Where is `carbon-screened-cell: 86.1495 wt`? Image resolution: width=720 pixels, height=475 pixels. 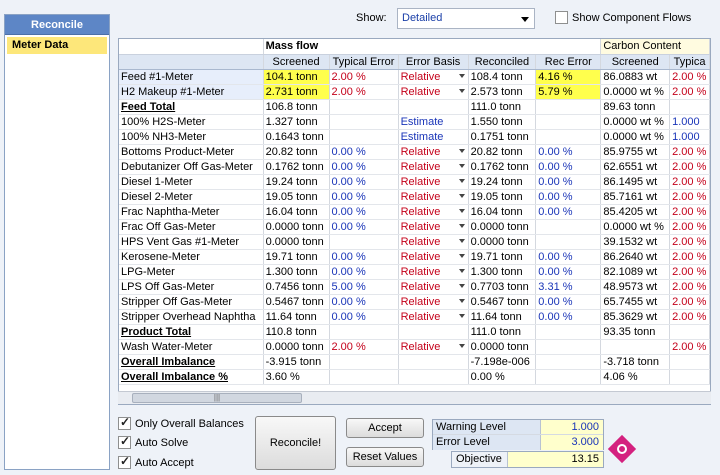 carbon-screened-cell: 86.1495 wt is located at coordinates (635, 182).